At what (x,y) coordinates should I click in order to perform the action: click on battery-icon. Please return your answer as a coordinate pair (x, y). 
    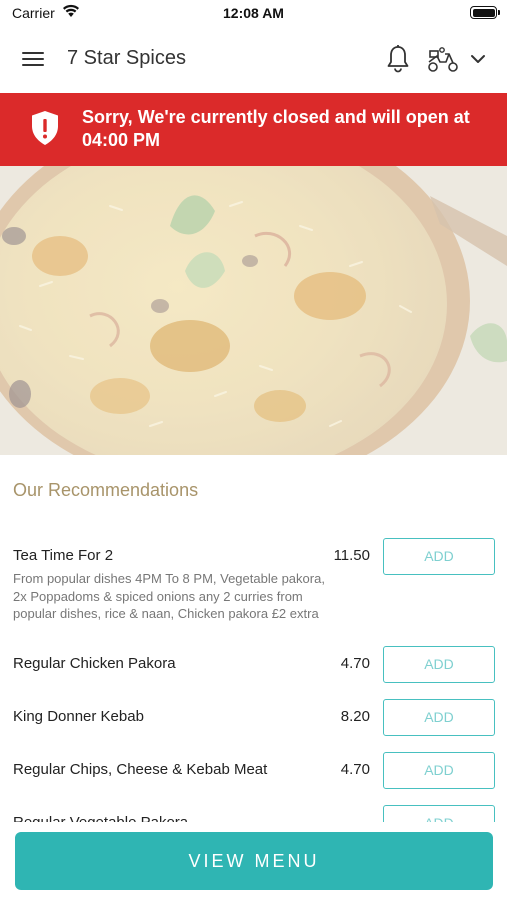
    Looking at the image, I should click on (485, 12).